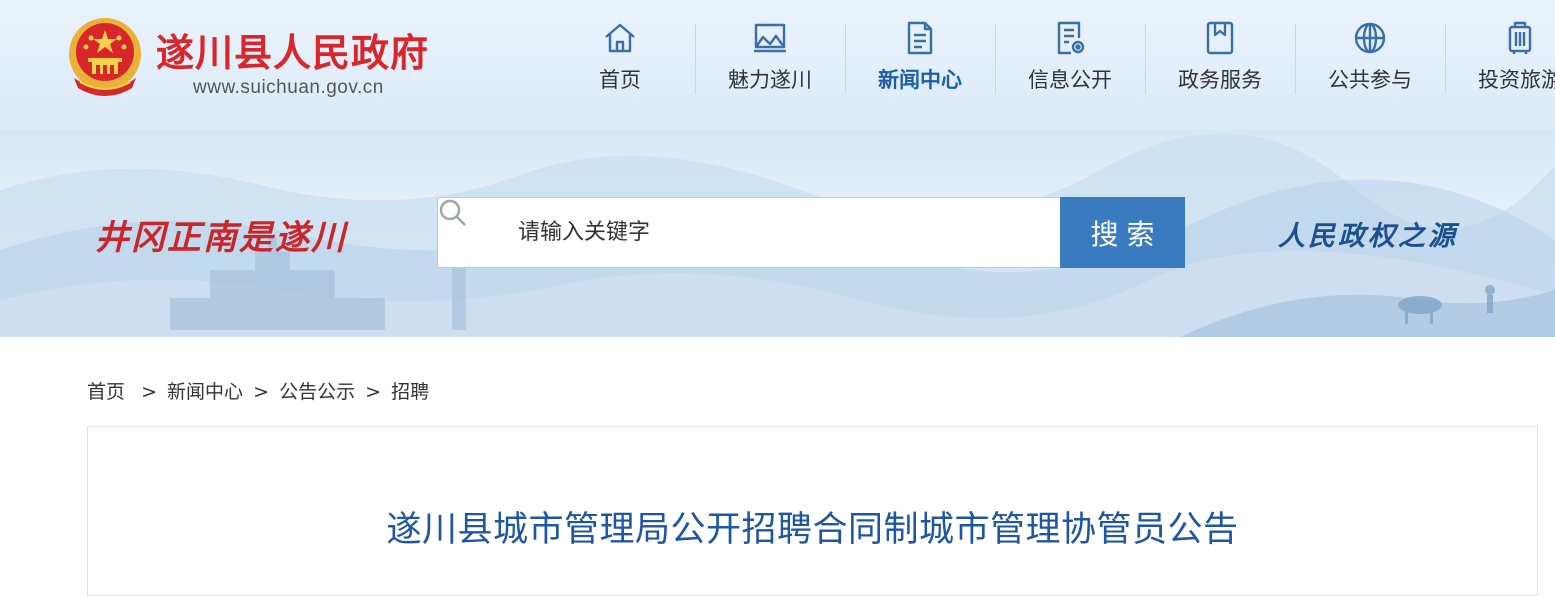  What do you see at coordinates (288, 87) in the screenshot?
I see `site-url: www.suichuan.gov.cn` at bounding box center [288, 87].